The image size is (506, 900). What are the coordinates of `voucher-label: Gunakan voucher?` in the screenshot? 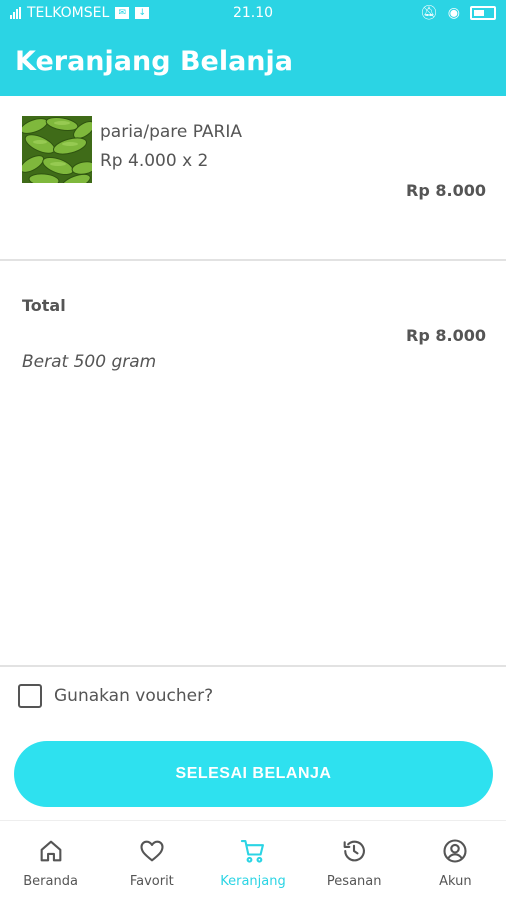 It's located at (134, 696).